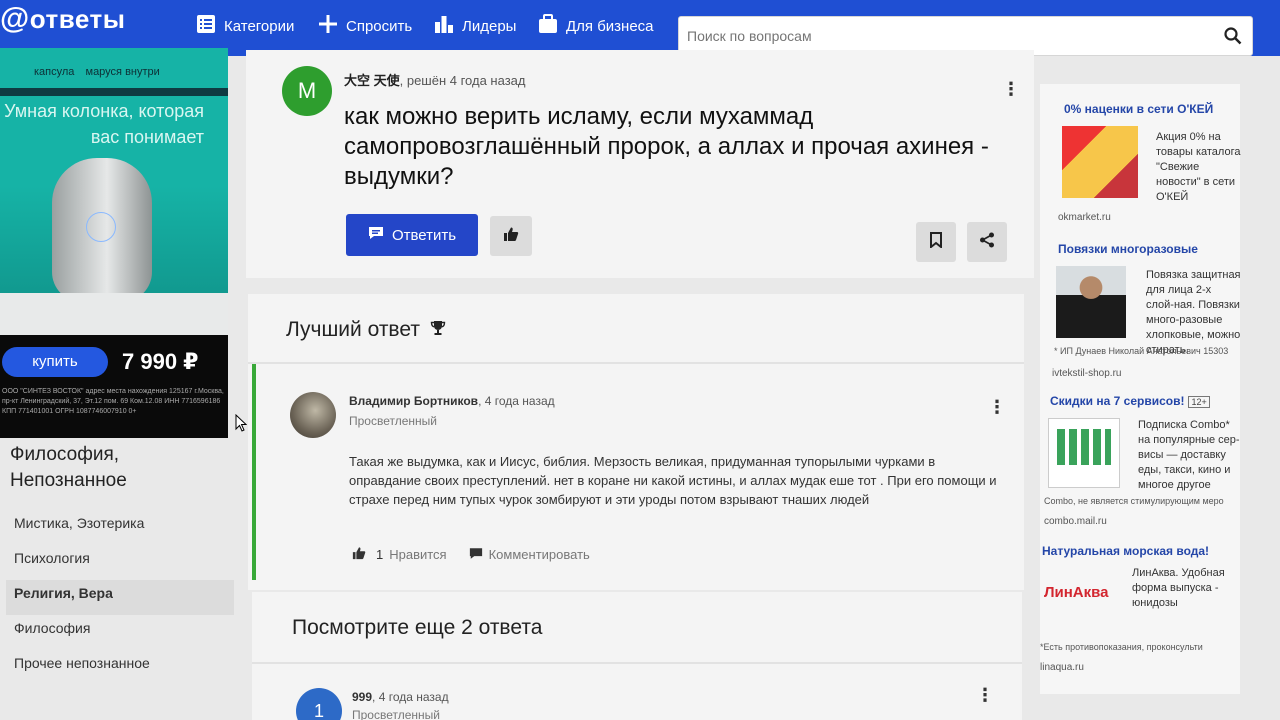 This screenshot has height=720, width=1280. What do you see at coordinates (1128, 249) in the screenshot?
I see `ad-masks-title: Повязки многоразовые` at bounding box center [1128, 249].